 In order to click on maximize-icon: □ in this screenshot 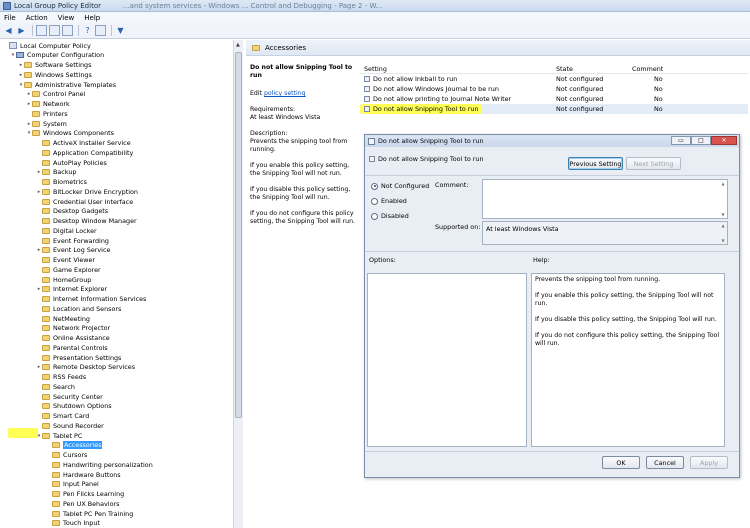, I will do `click(701, 140)`.